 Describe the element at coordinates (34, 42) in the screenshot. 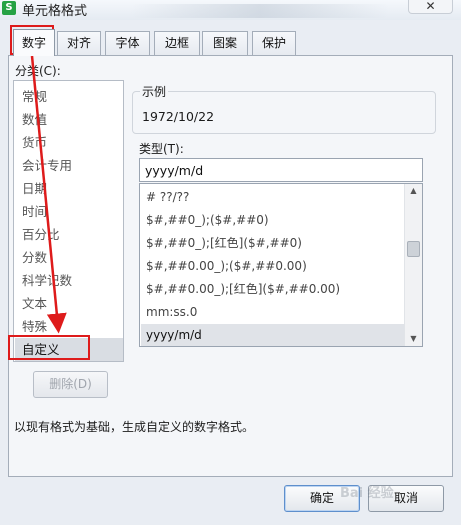

I see `tab-number: 数字` at that location.